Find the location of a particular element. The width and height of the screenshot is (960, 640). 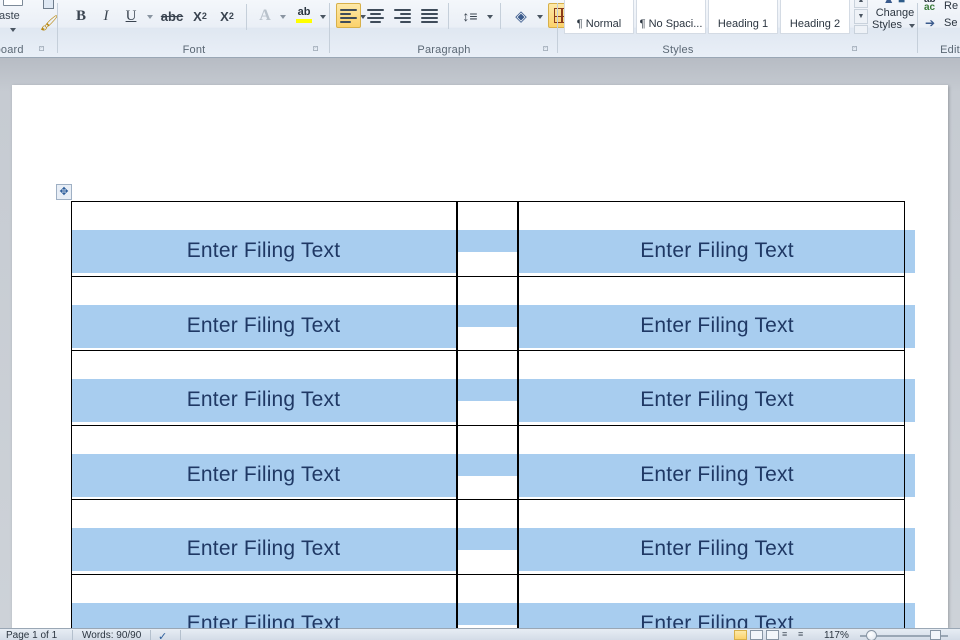

text-effects-dropdown-arrow is located at coordinates (283, 17).